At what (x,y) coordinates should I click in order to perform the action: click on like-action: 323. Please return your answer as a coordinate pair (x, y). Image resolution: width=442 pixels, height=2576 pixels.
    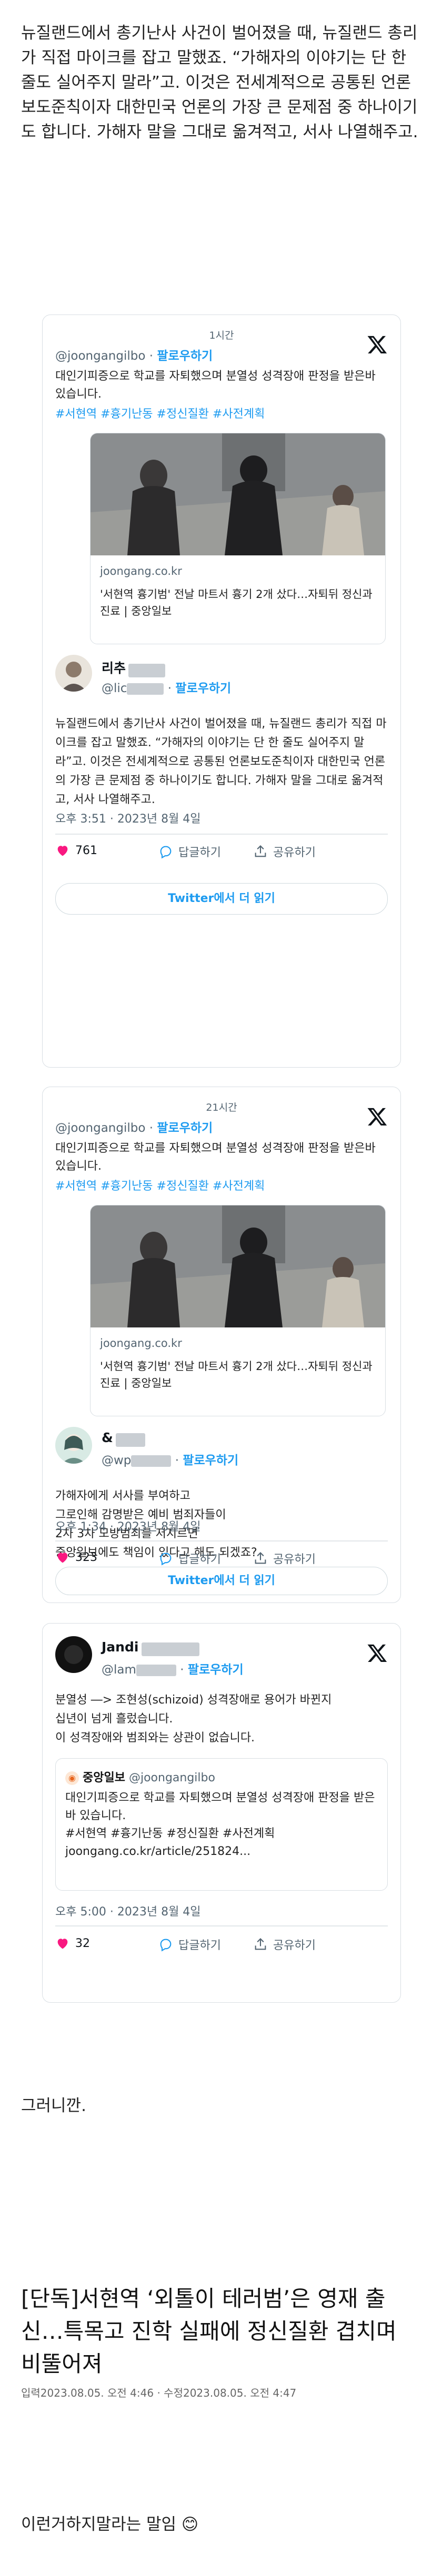
    Looking at the image, I should click on (76, 1557).